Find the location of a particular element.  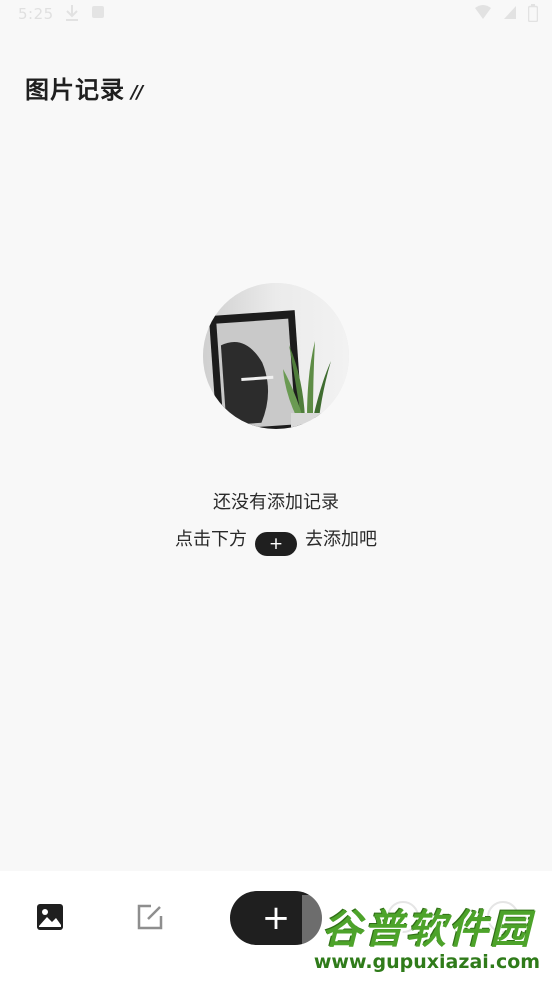

status-icons is located at coordinates (503, 13).